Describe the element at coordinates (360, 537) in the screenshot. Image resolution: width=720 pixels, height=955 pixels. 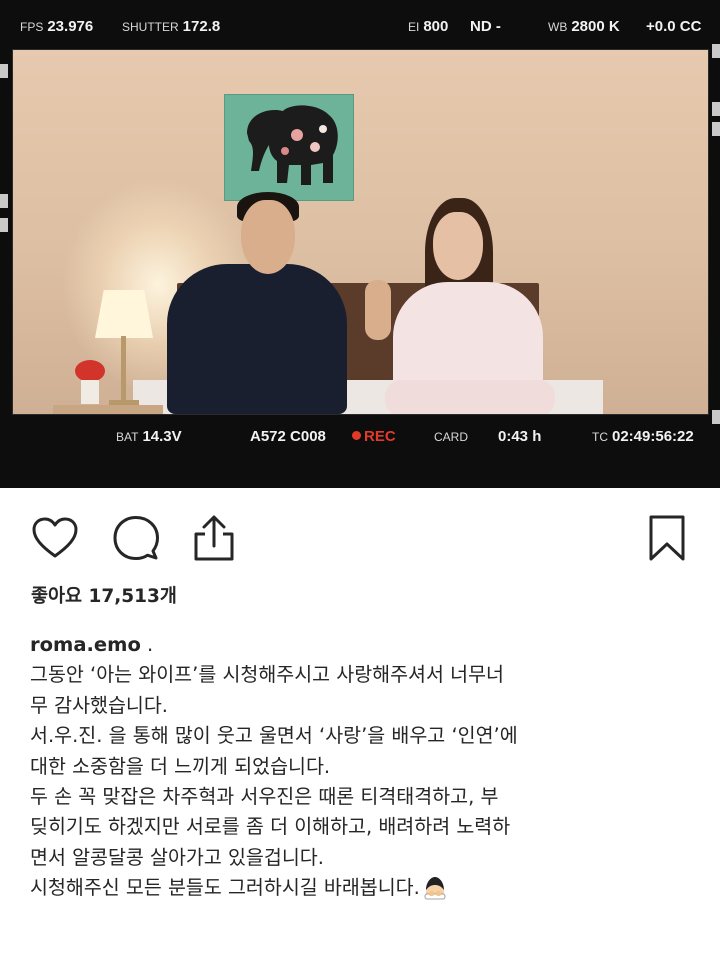
I see `post-actions` at that location.